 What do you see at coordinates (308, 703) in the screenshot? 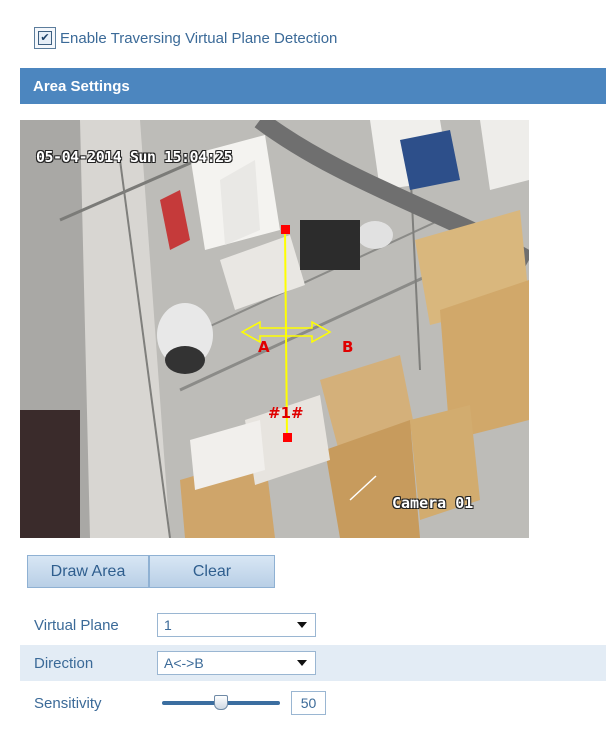
I see `sensitivity-value: 50` at bounding box center [308, 703].